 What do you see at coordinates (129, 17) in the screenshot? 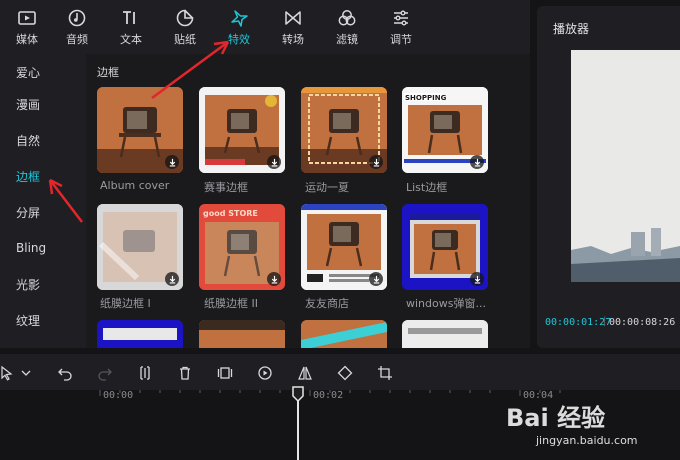
I see `text-icon` at bounding box center [129, 17].